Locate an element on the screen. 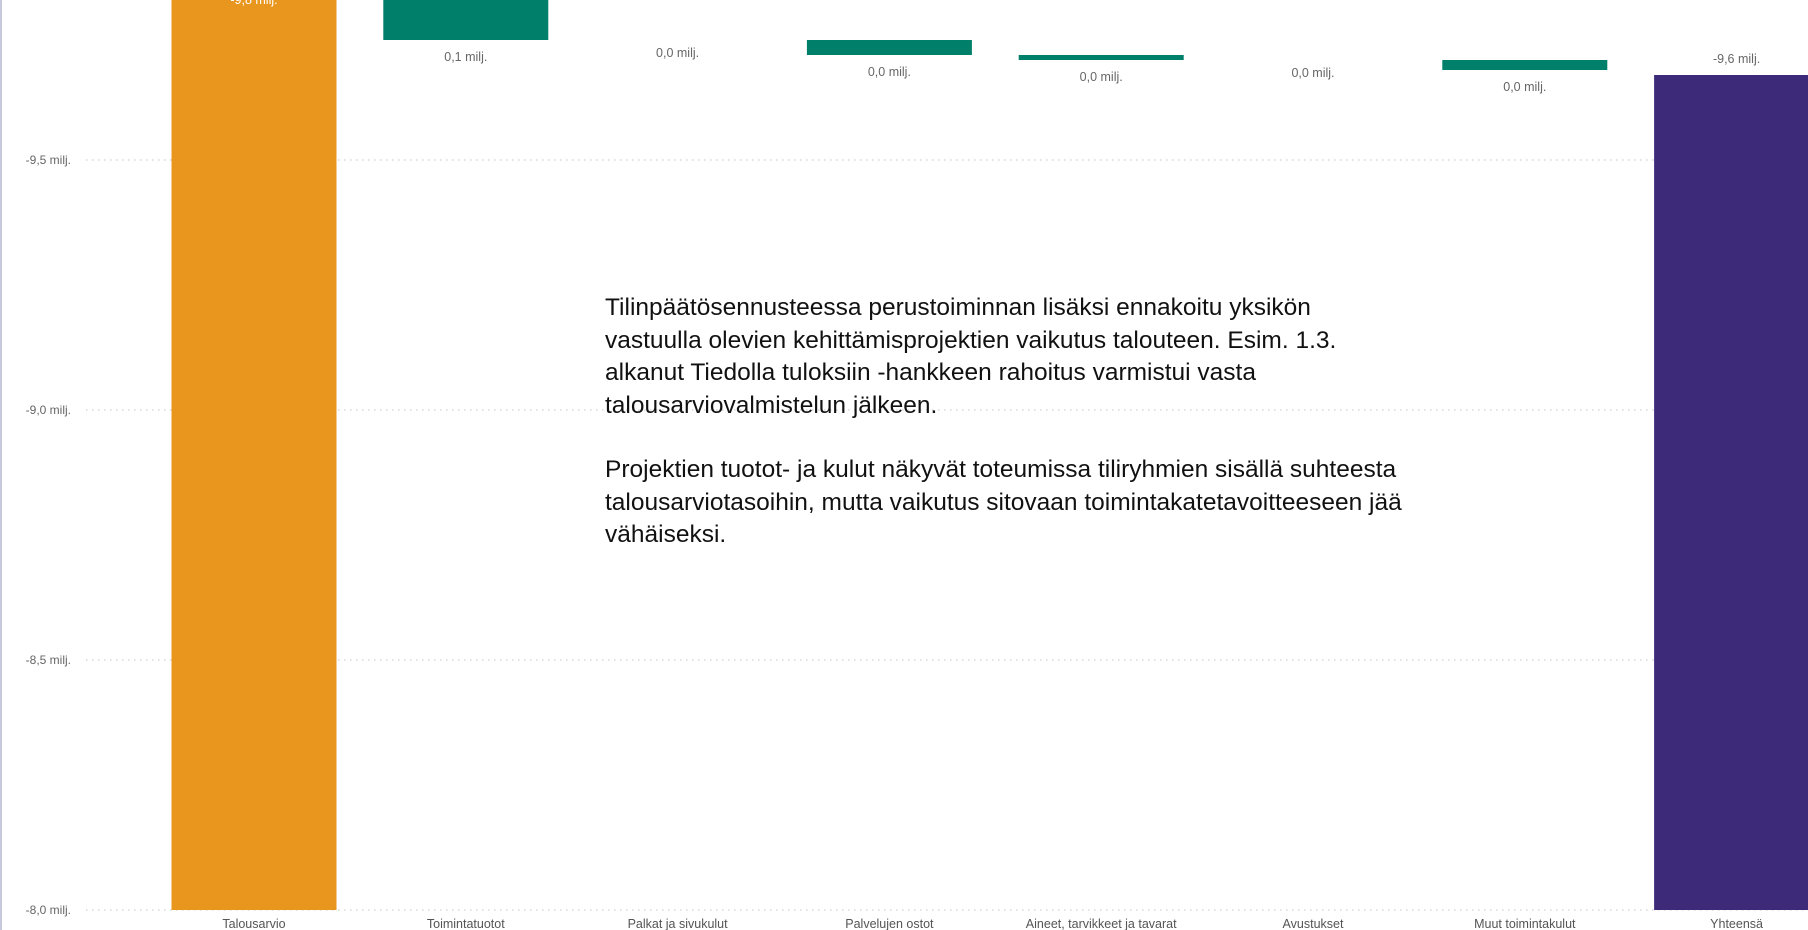 The height and width of the screenshot is (930, 1808). data-label: 0,1 milj. is located at coordinates (465, 57).